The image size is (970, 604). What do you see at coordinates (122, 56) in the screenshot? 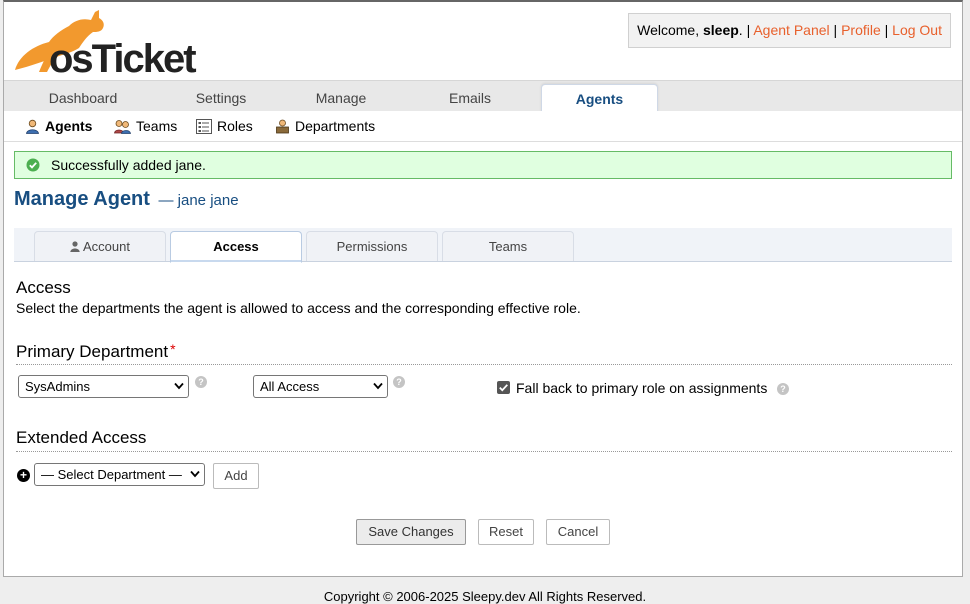
I see `svg-text: osTicket` at bounding box center [122, 56].